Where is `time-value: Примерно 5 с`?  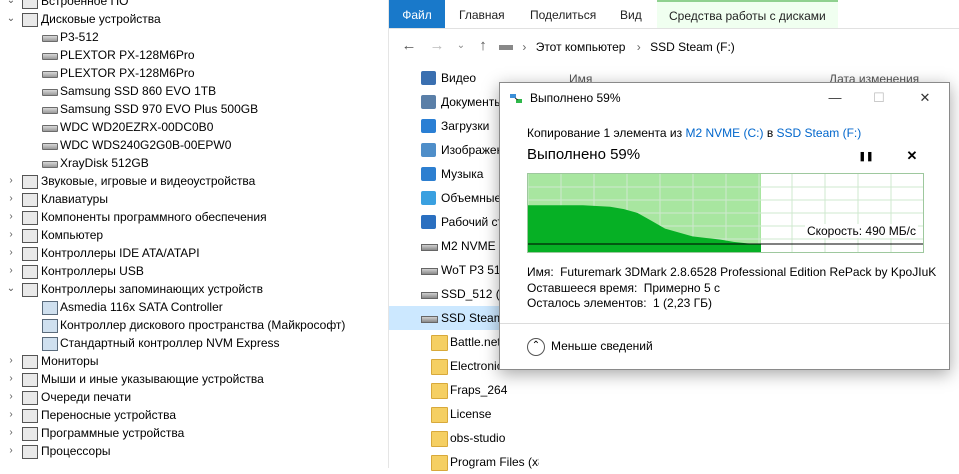 time-value: Примерно 5 с is located at coordinates (681, 288).